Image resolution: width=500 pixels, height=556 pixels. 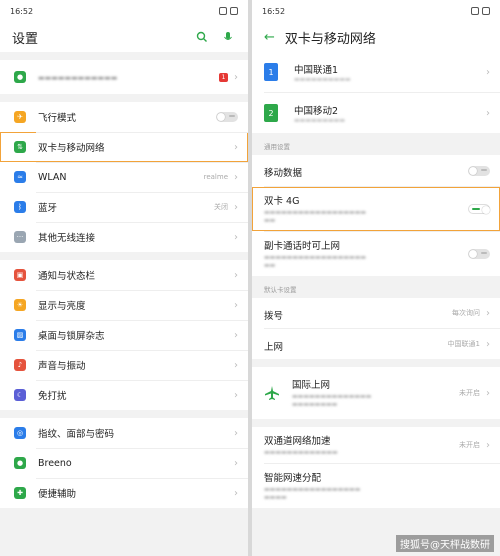 What do you see at coordinates (479, 254) in the screenshot?
I see `sub-sim-toggle` at bounding box center [479, 254].